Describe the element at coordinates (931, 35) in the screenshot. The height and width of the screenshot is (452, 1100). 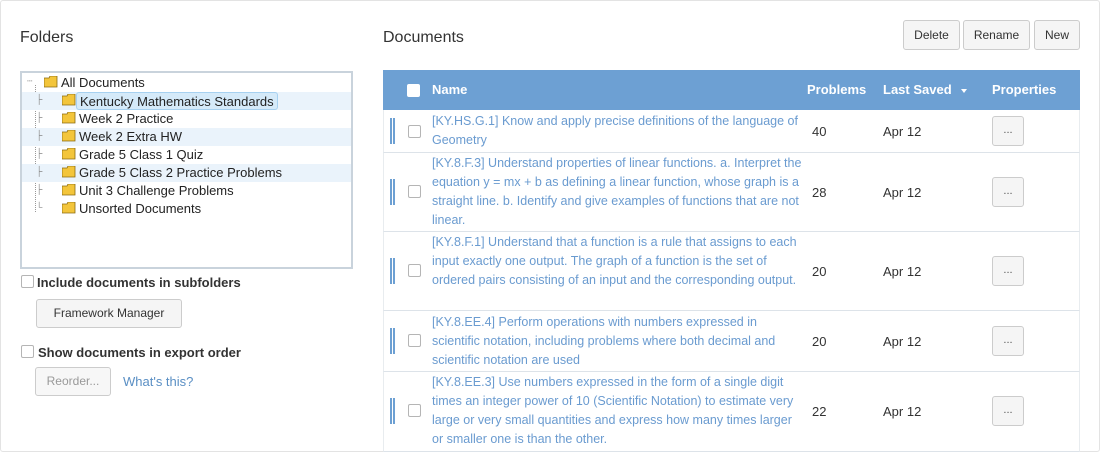
I see `delete-button: Delete` at that location.